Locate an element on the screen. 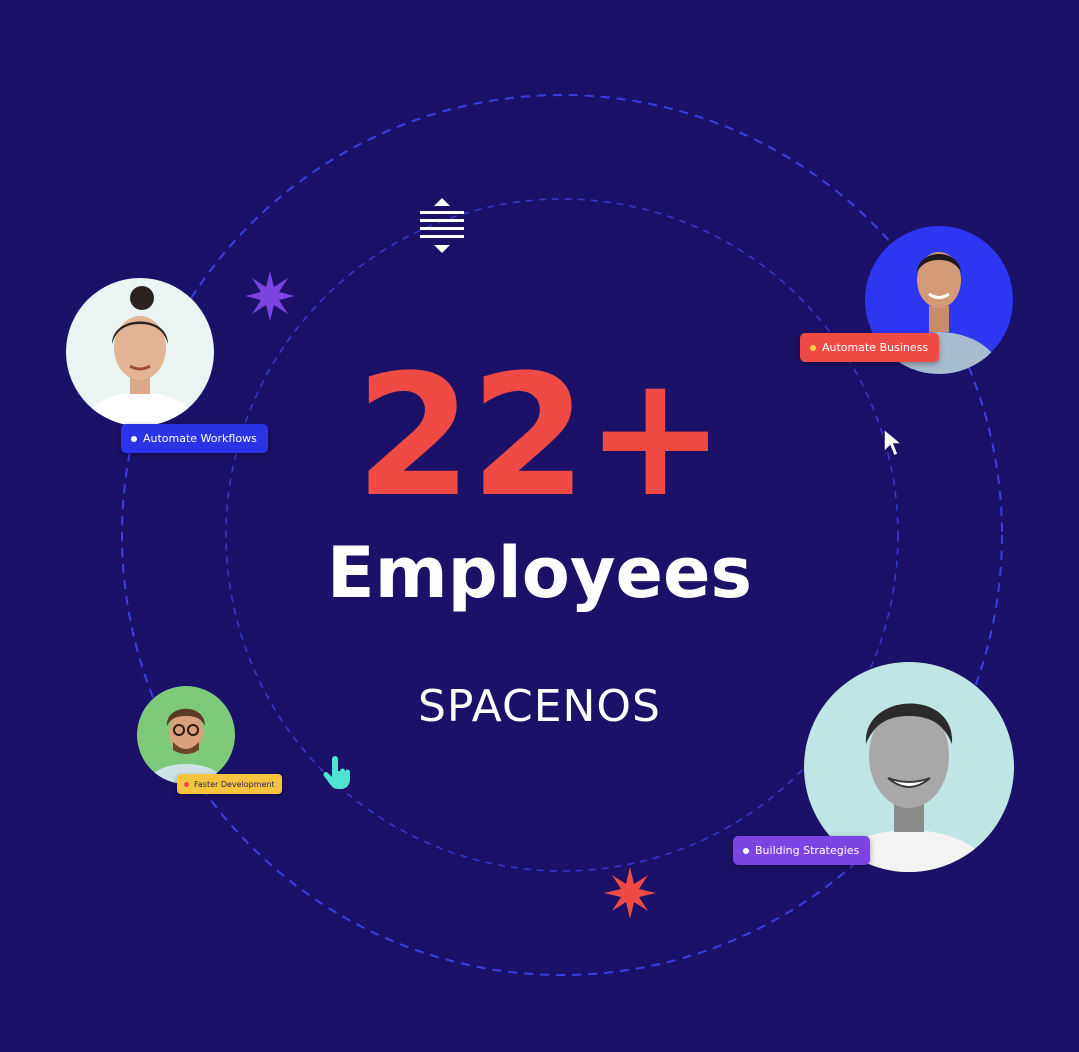 The width and height of the screenshot is (1079, 1052). headline: Employees is located at coordinates (539, 573).